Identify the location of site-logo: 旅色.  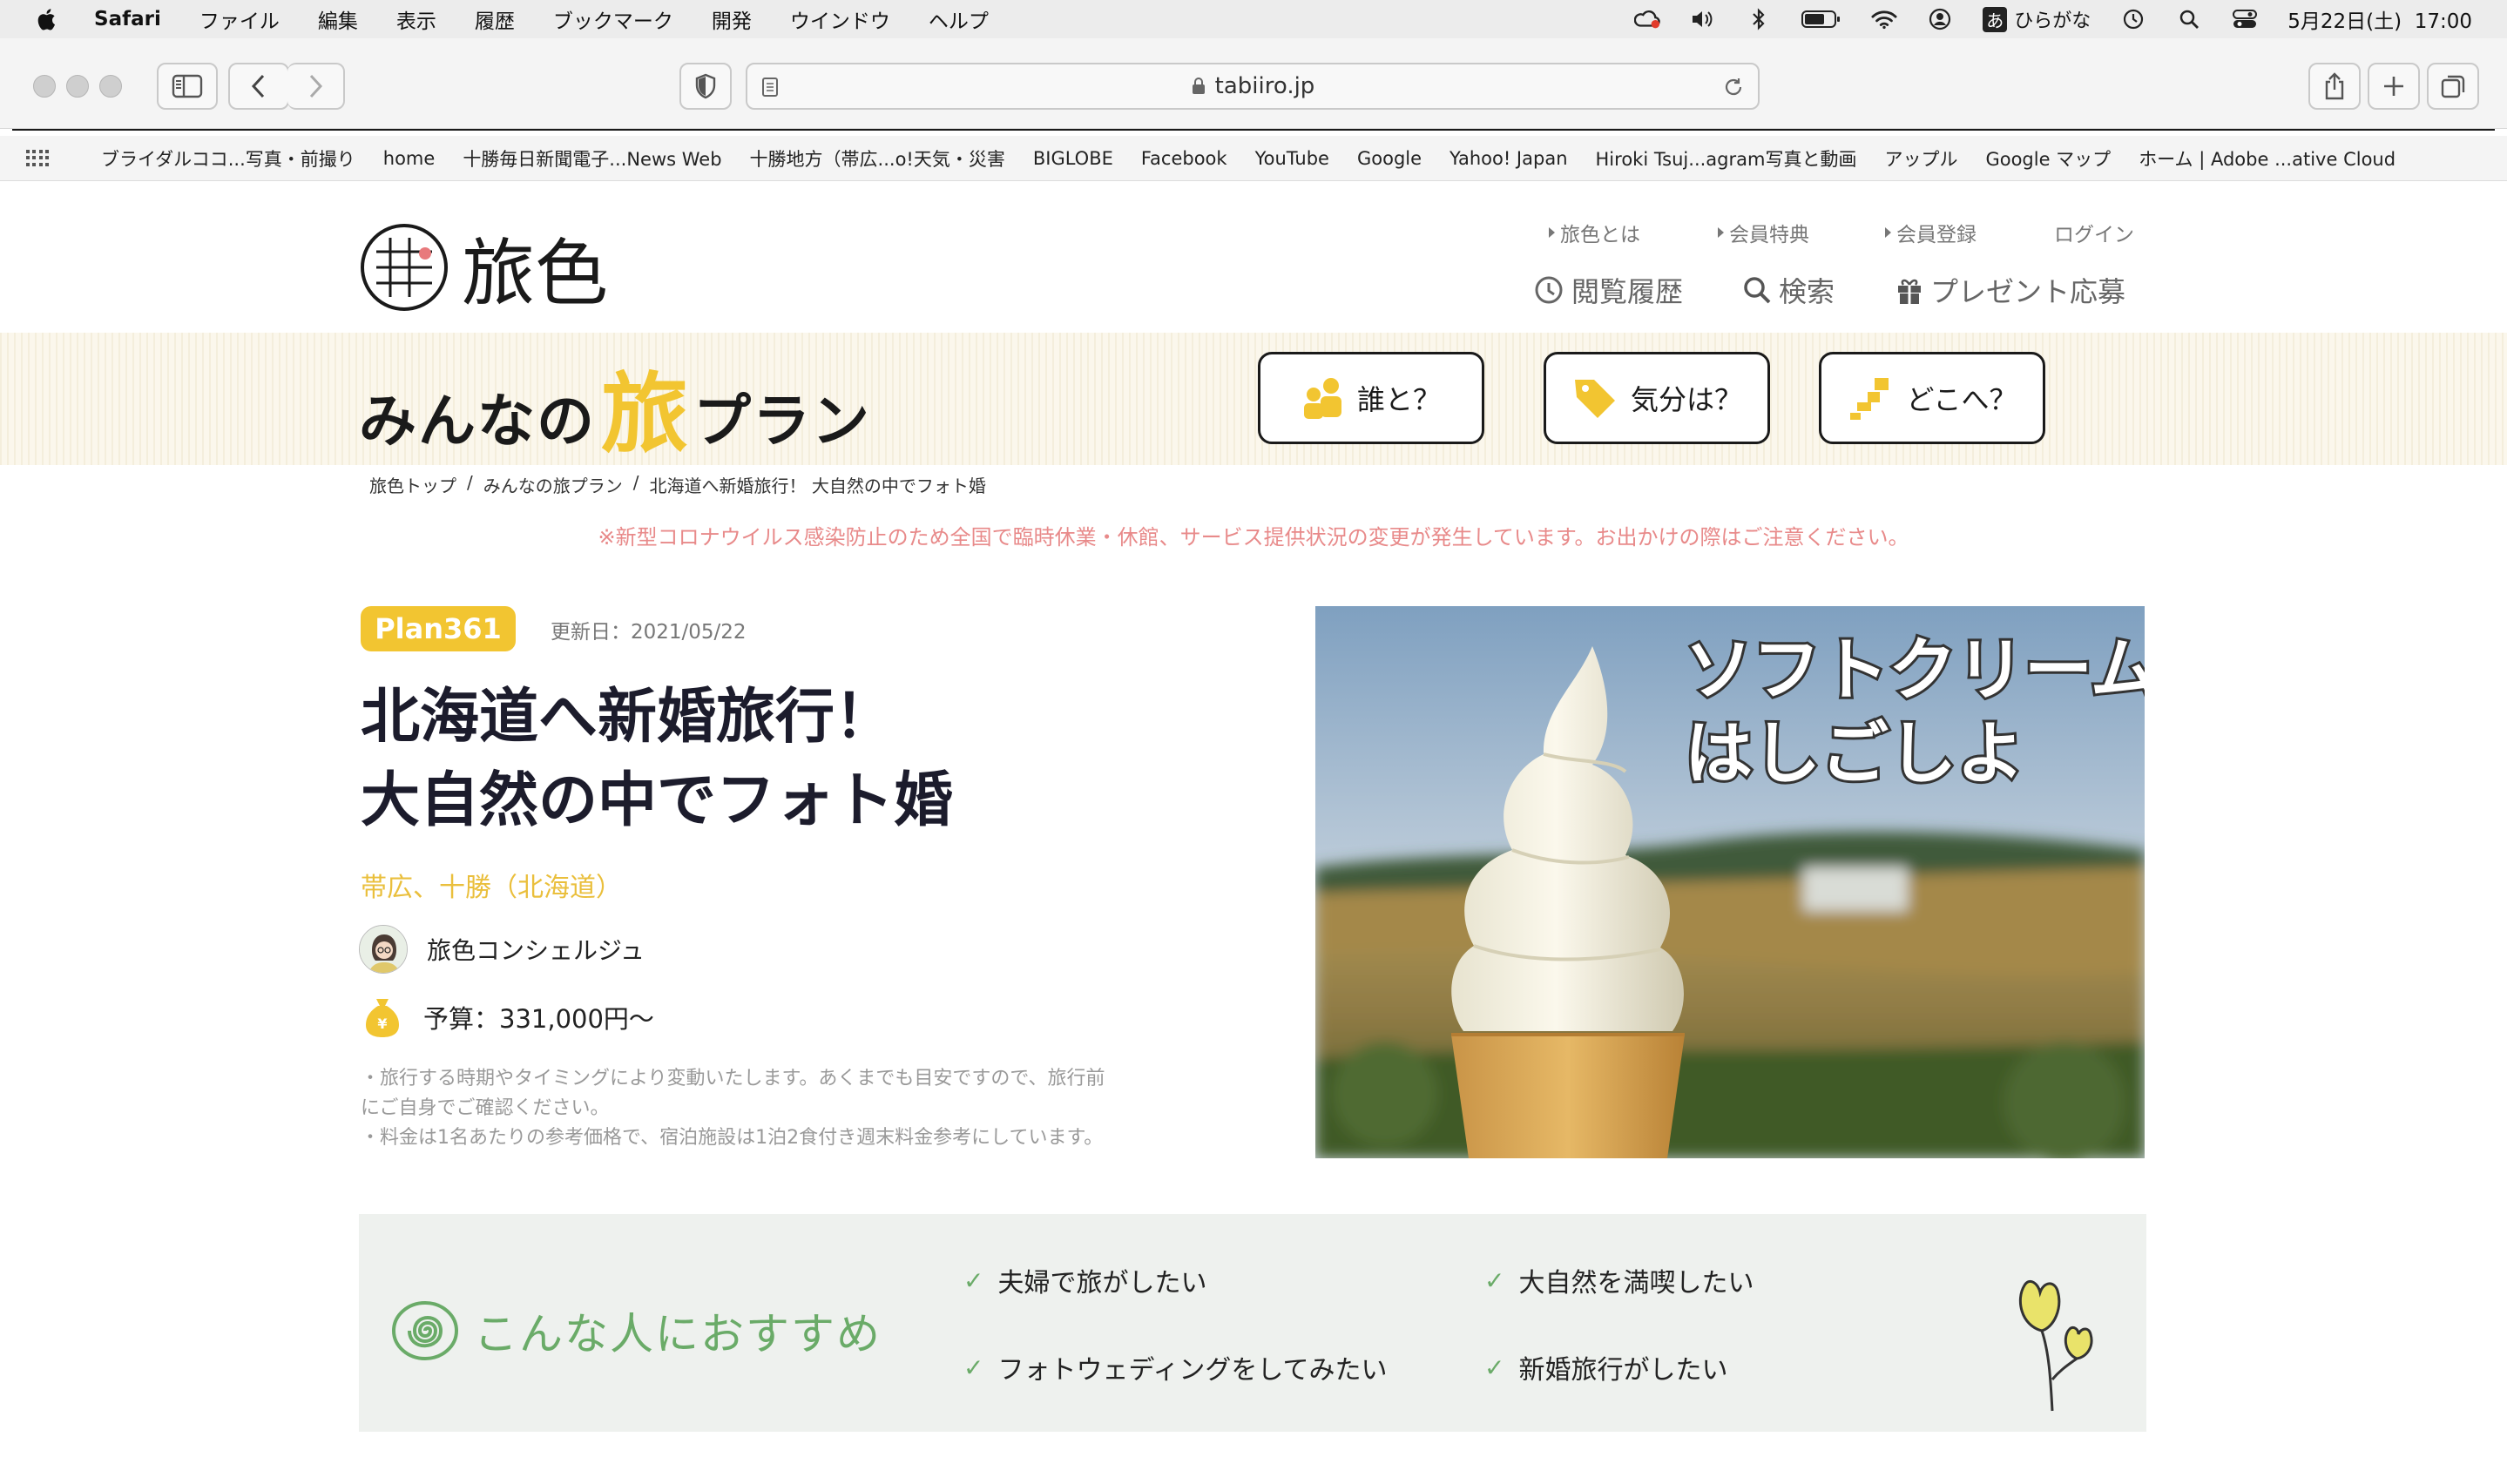
(492, 267).